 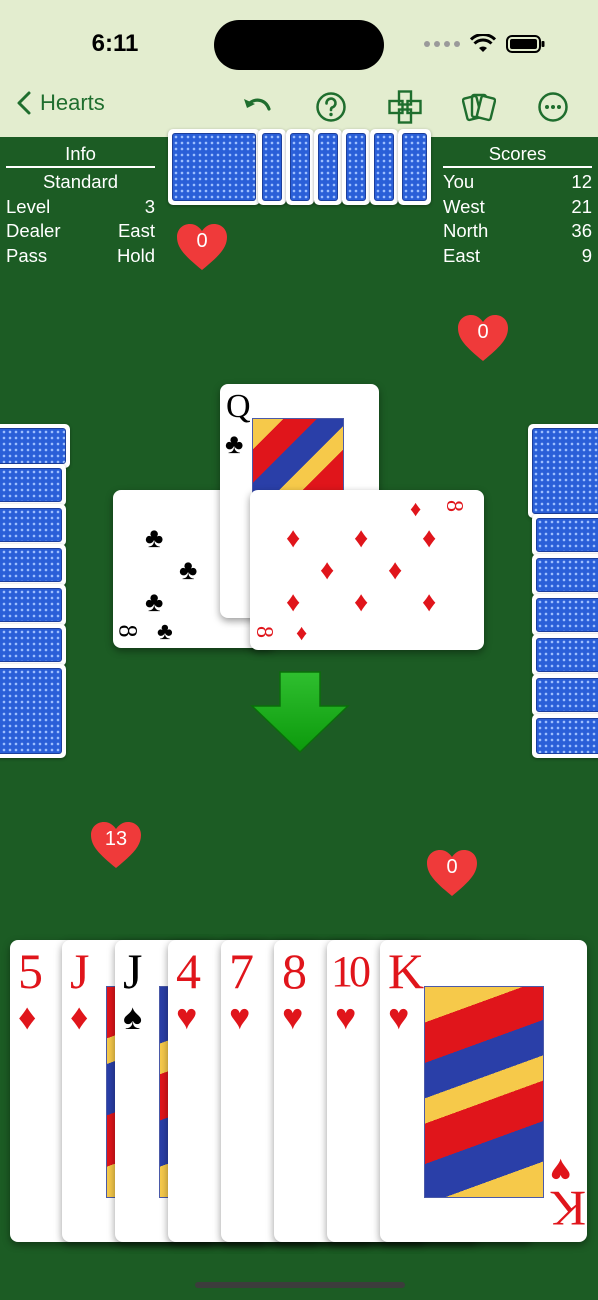 I want to click on back-label: Hearts, so click(x=72, y=102).